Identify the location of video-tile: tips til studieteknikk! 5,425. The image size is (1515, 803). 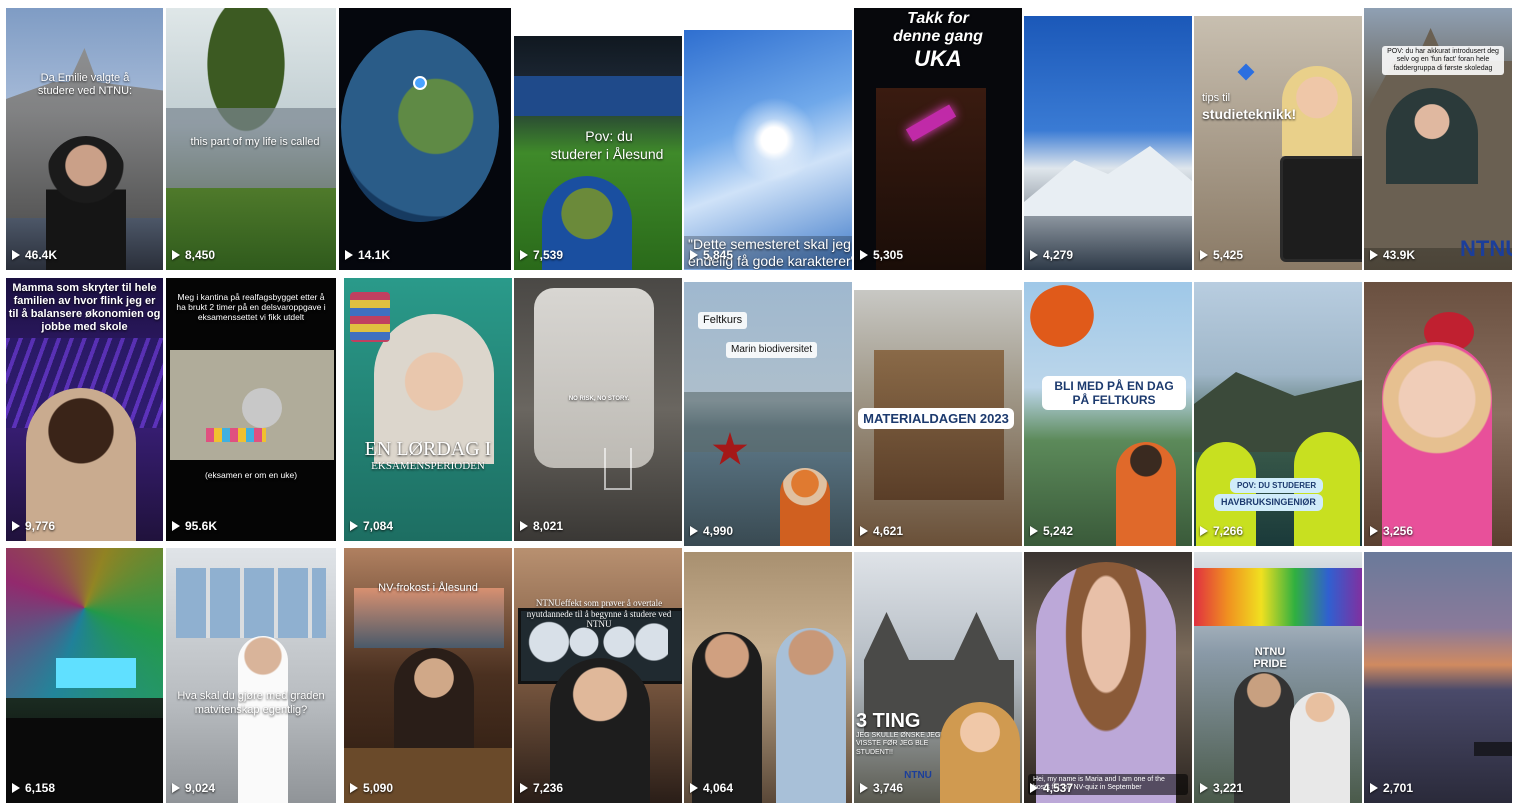
(1278, 143).